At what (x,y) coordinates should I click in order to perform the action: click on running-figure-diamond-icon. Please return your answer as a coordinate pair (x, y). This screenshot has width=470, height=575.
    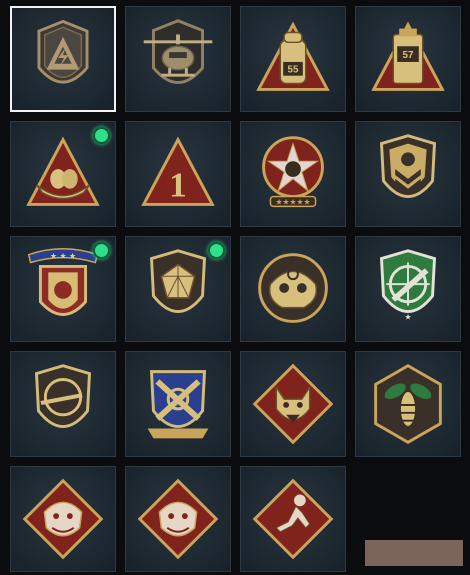
    Looking at the image, I should click on (293, 519).